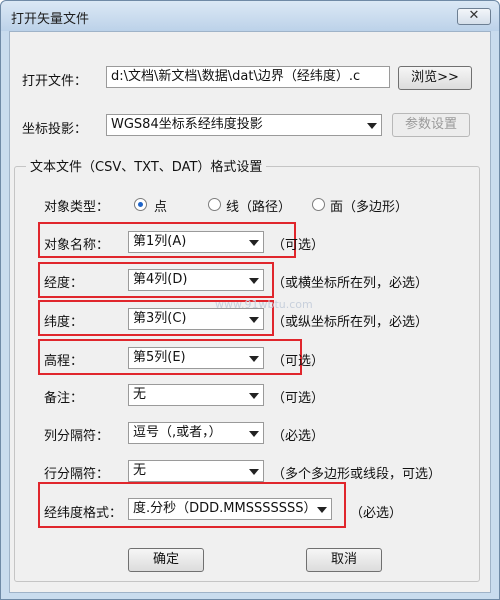 The image size is (500, 600). What do you see at coordinates (77, 436) in the screenshot?
I see `column-separator-label: 列分隔符：` at bounding box center [77, 436].